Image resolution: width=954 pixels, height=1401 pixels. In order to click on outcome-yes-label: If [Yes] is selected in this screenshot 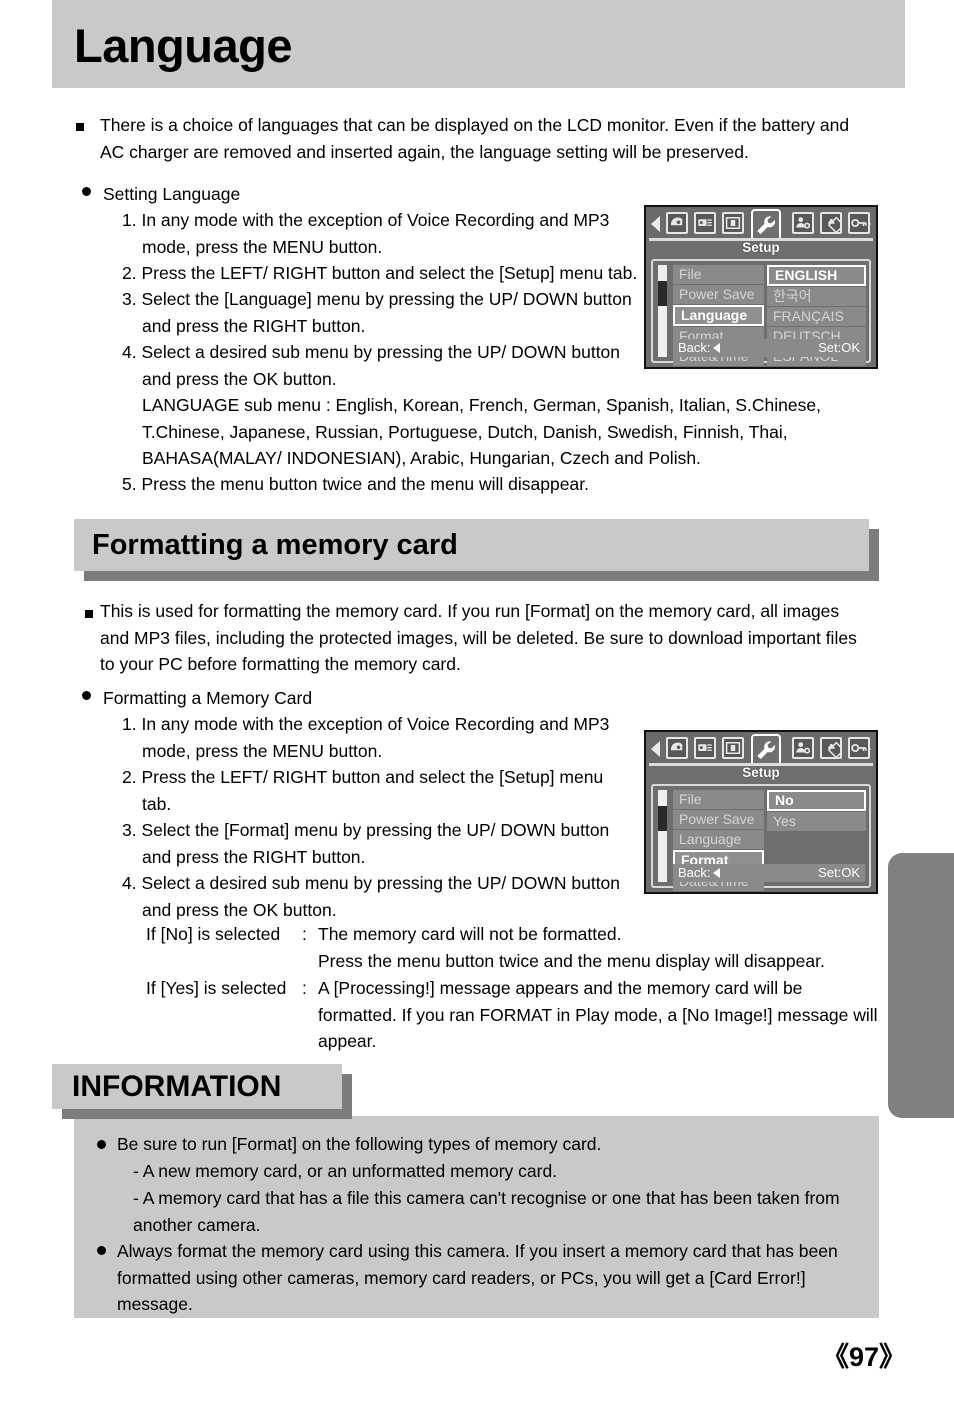, I will do `click(216, 988)`.